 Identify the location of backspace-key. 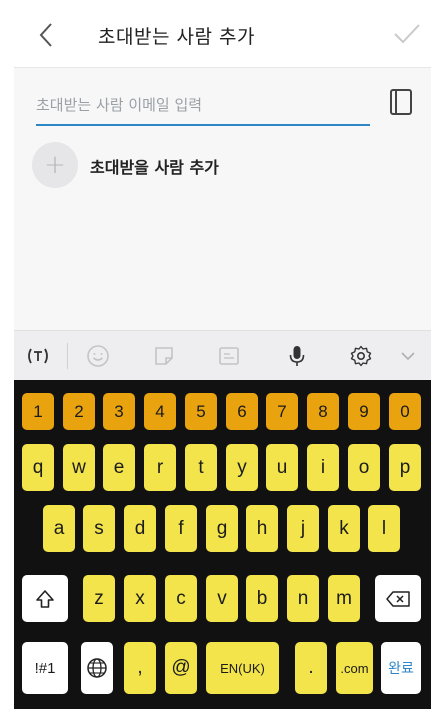
(398, 598).